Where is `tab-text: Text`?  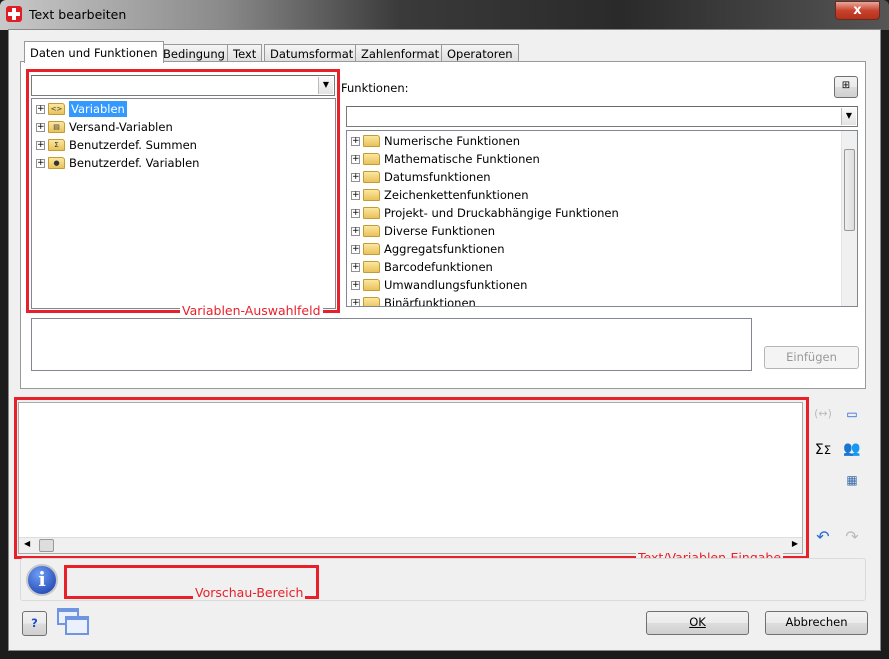 tab-text: Text is located at coordinates (245, 53).